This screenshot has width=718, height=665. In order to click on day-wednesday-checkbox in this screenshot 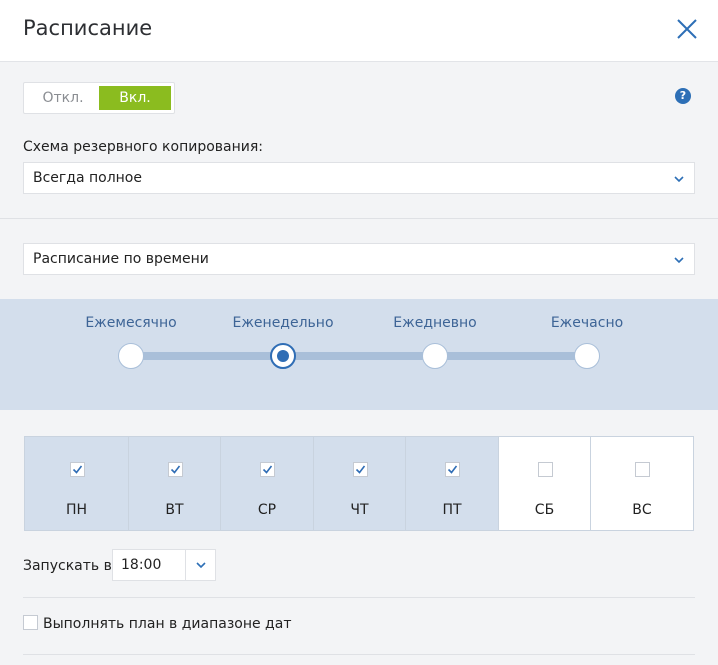, I will do `click(267, 469)`.